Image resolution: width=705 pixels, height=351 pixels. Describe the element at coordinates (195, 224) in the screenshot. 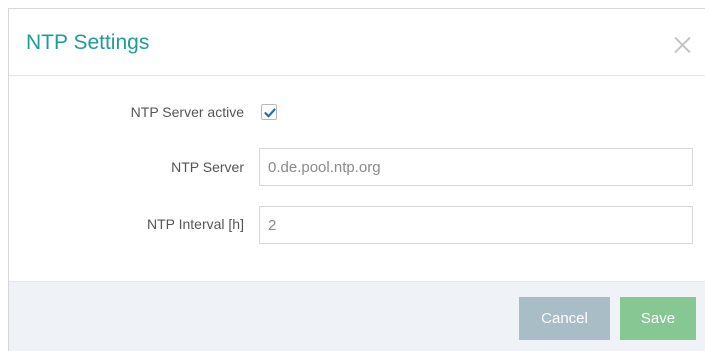

I see `ntp-interval-label: NTP Interval [h]` at that location.